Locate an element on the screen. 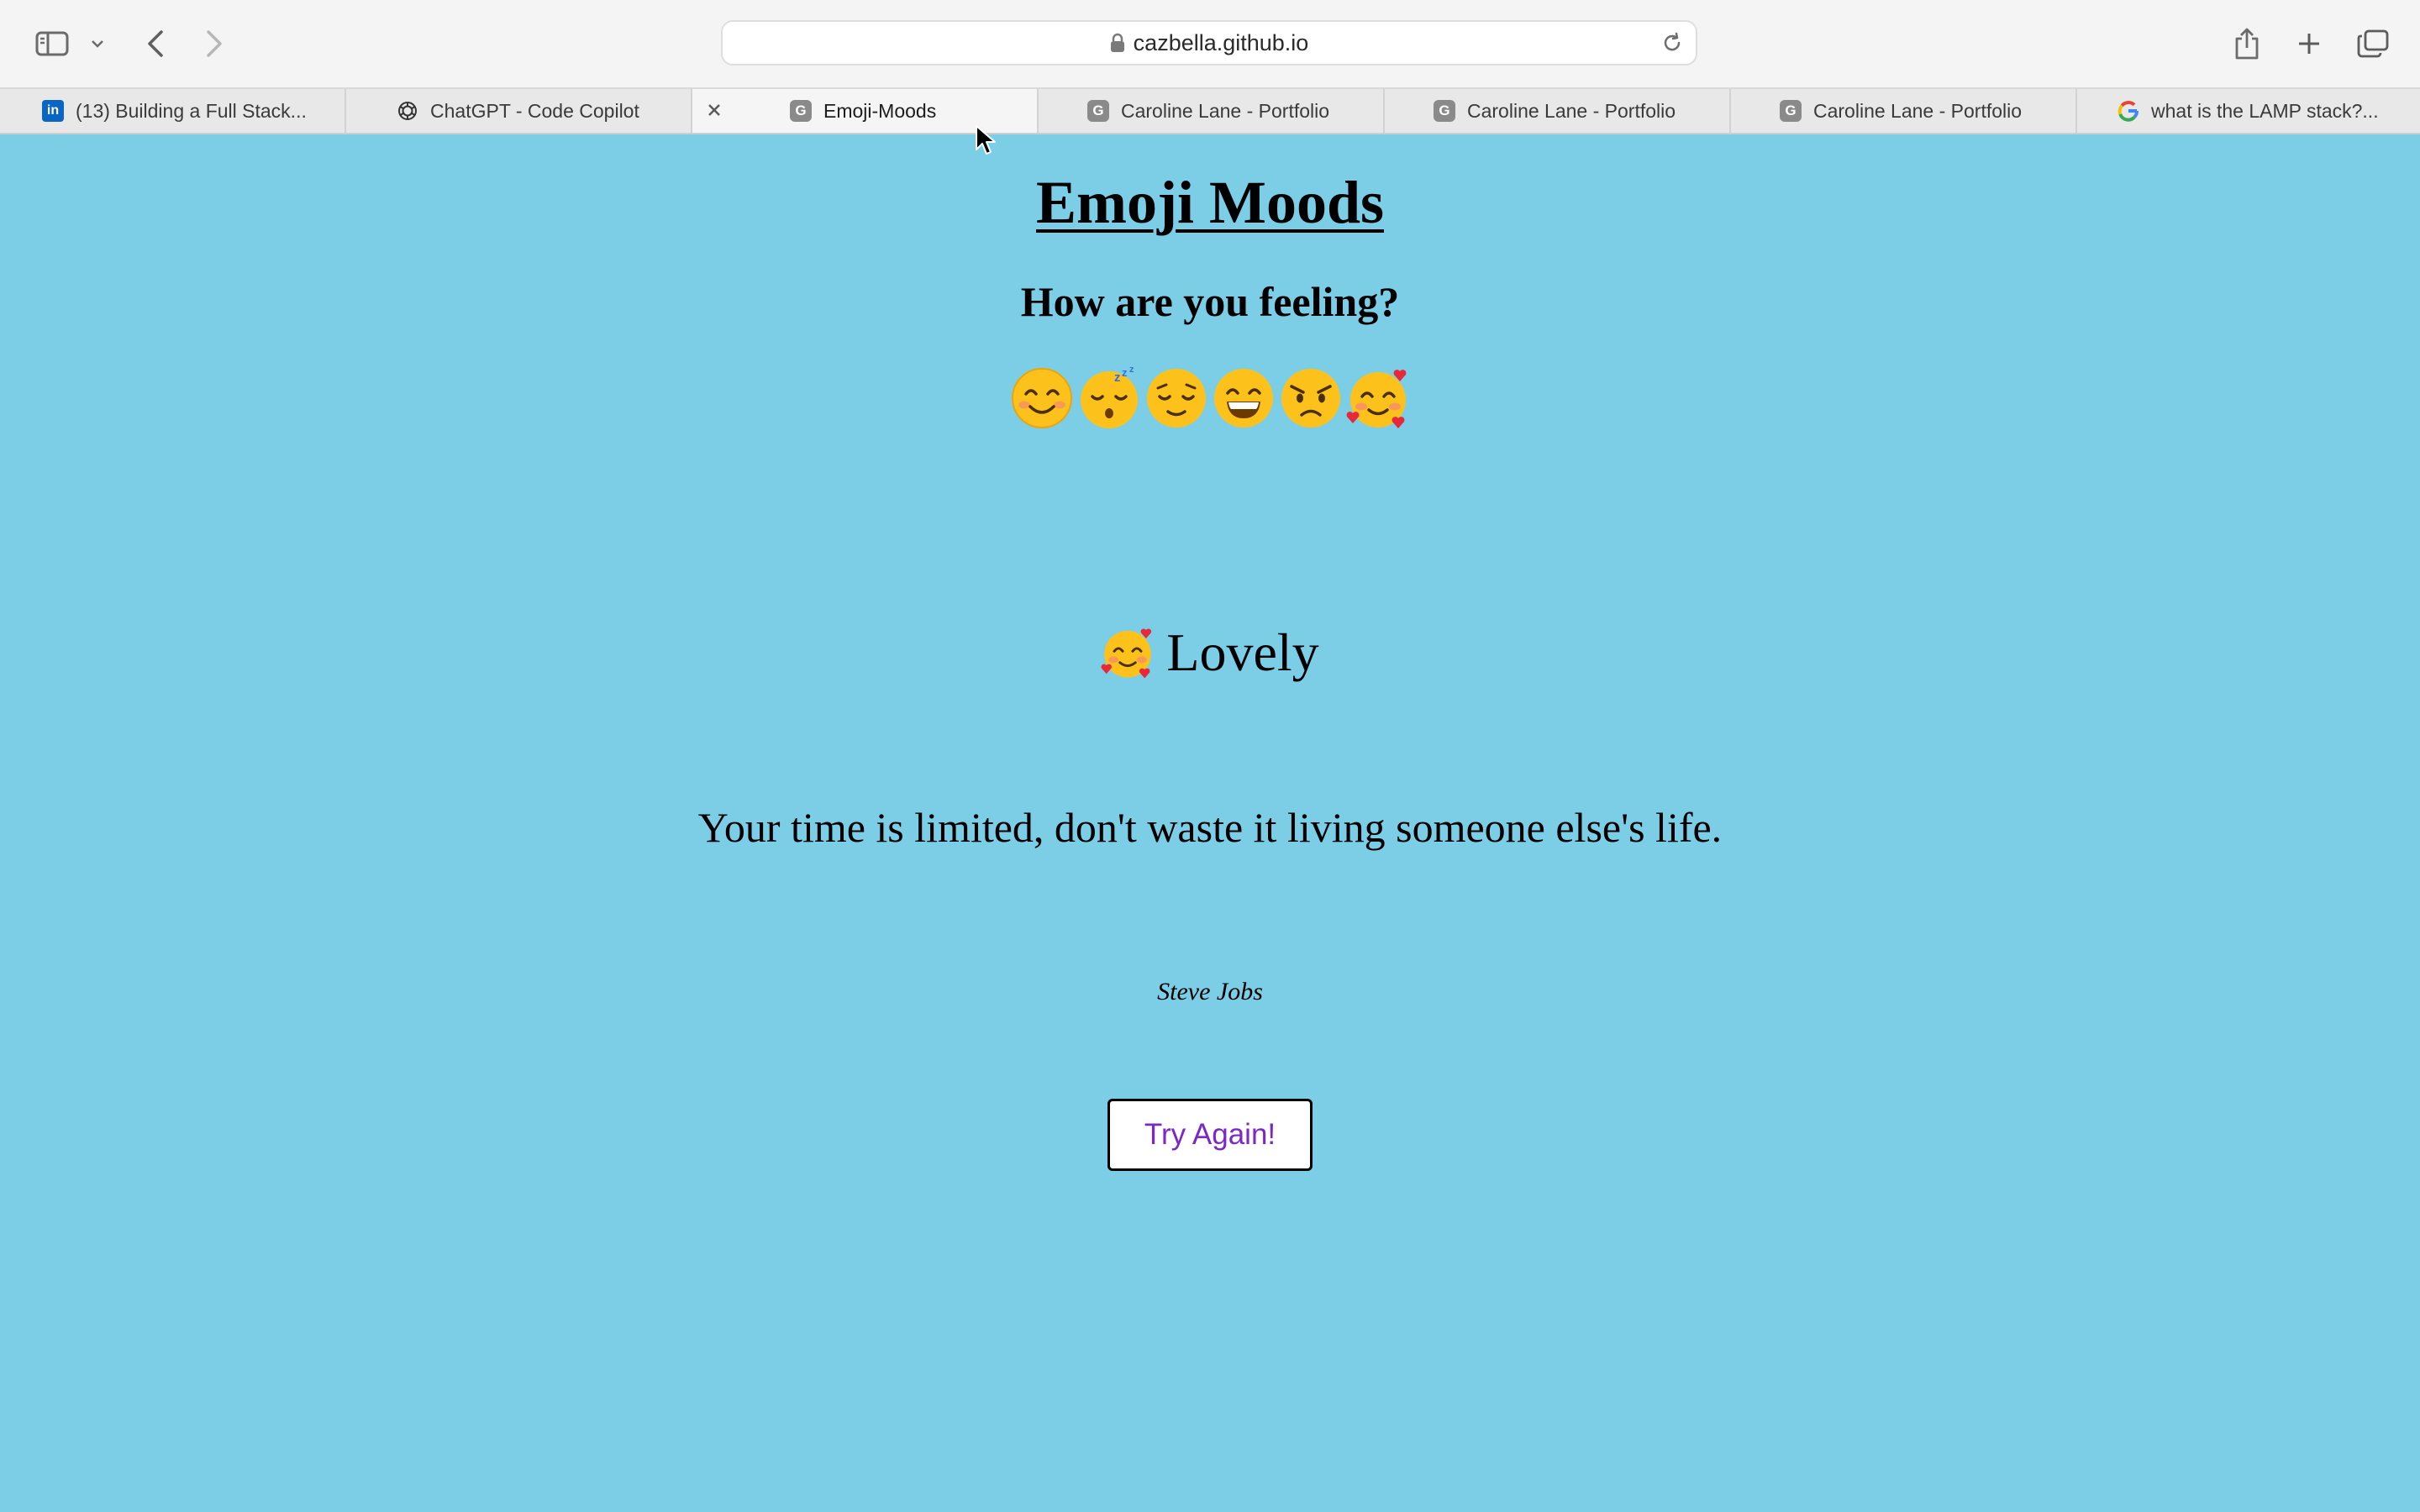 Image resolution: width=2420 pixels, height=1512 pixels. tab-label: Emoji-Moods is located at coordinates (880, 110).